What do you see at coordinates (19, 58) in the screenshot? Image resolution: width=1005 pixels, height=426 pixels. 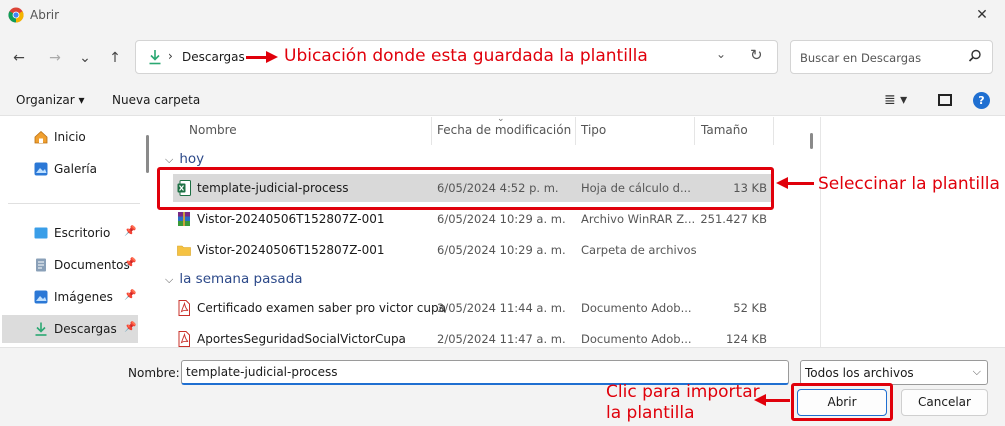 I see `back-button: ←` at bounding box center [19, 58].